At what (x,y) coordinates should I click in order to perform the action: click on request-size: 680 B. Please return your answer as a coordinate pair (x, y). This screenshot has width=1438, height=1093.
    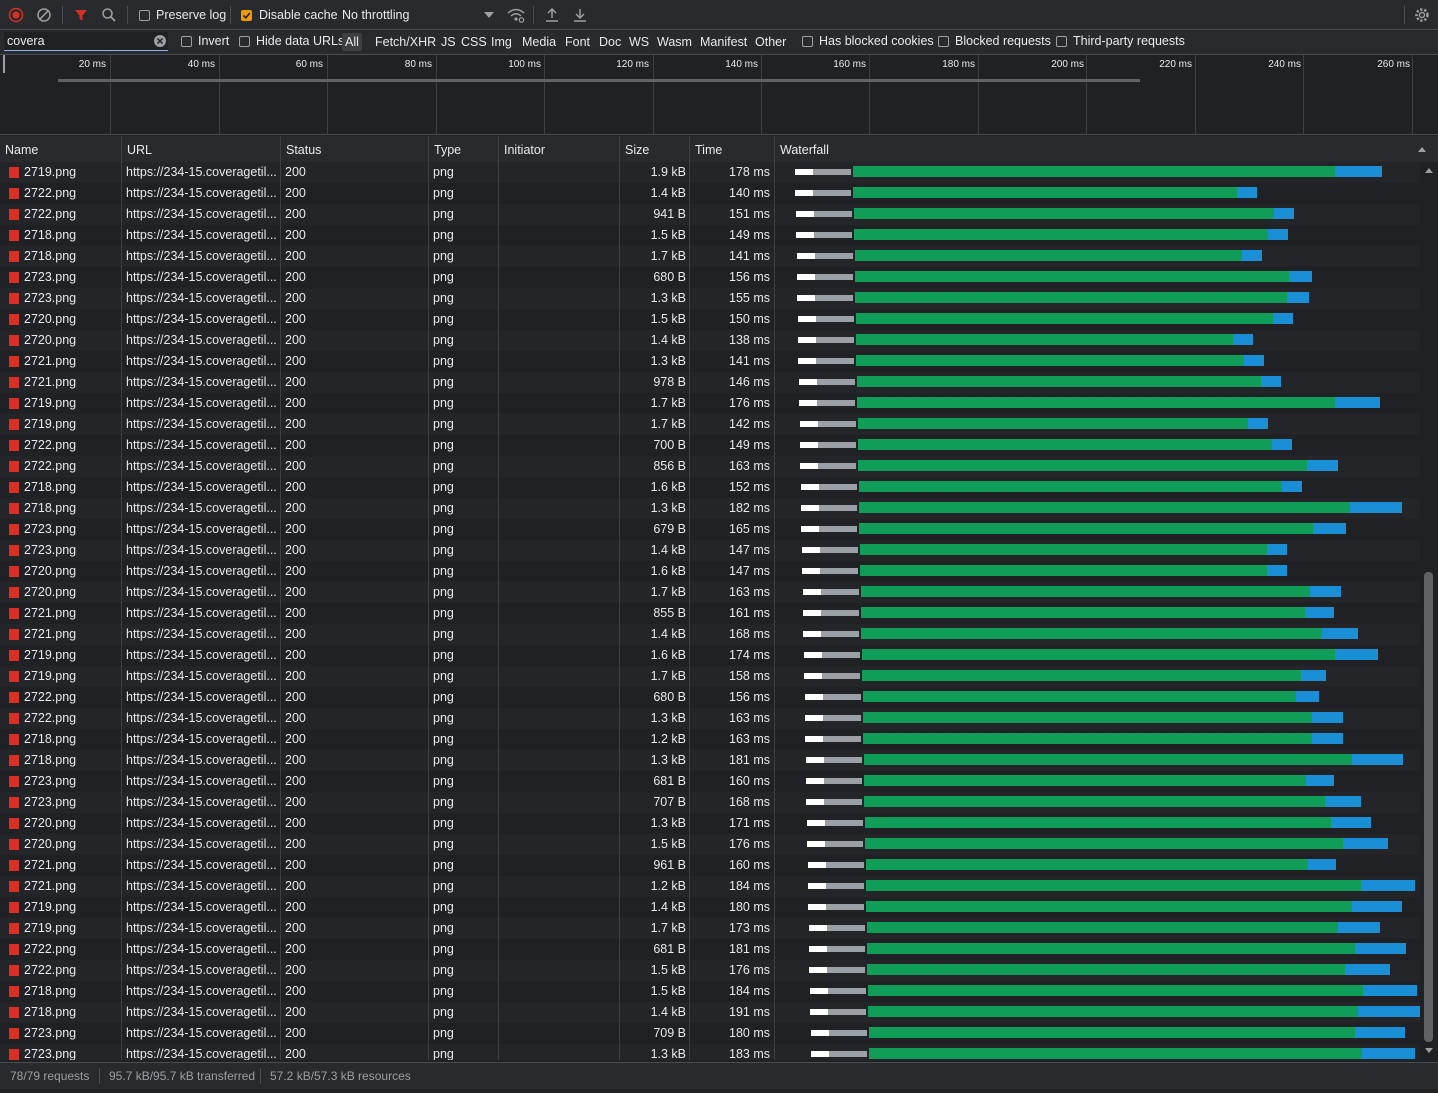
    Looking at the image, I should click on (669, 277).